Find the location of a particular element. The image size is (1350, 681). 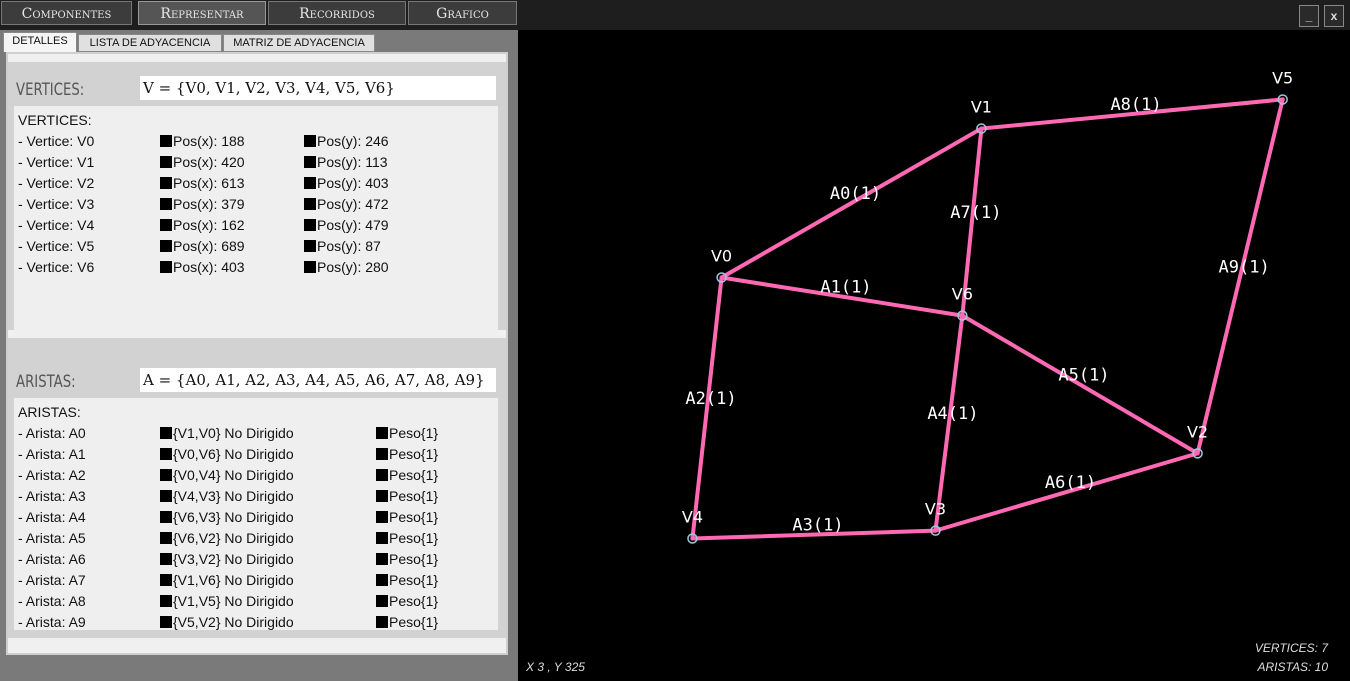

edge-label: - Arista: A7 is located at coordinates (52, 580).